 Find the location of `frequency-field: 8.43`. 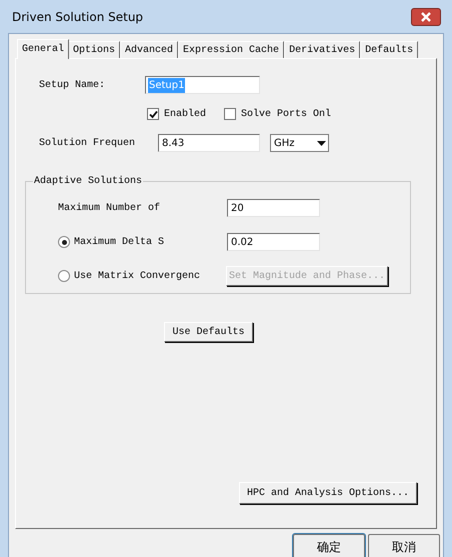

frequency-field: 8.43 is located at coordinates (209, 143).